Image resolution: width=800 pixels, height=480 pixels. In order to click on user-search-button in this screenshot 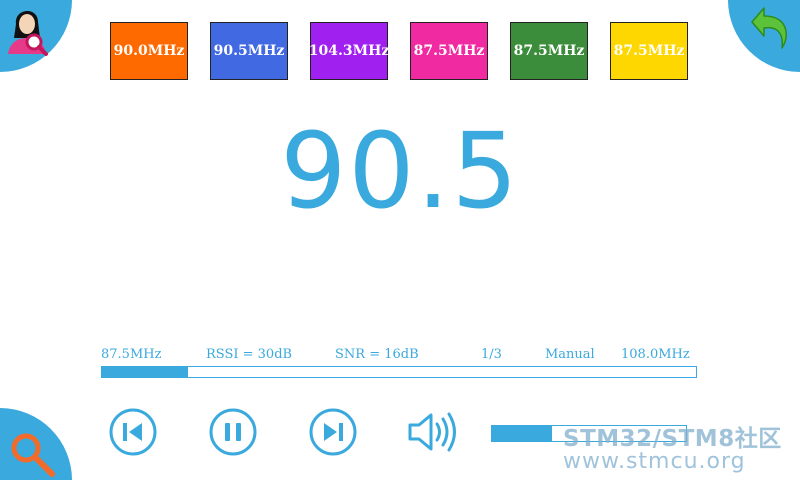, I will do `click(36, 36)`.